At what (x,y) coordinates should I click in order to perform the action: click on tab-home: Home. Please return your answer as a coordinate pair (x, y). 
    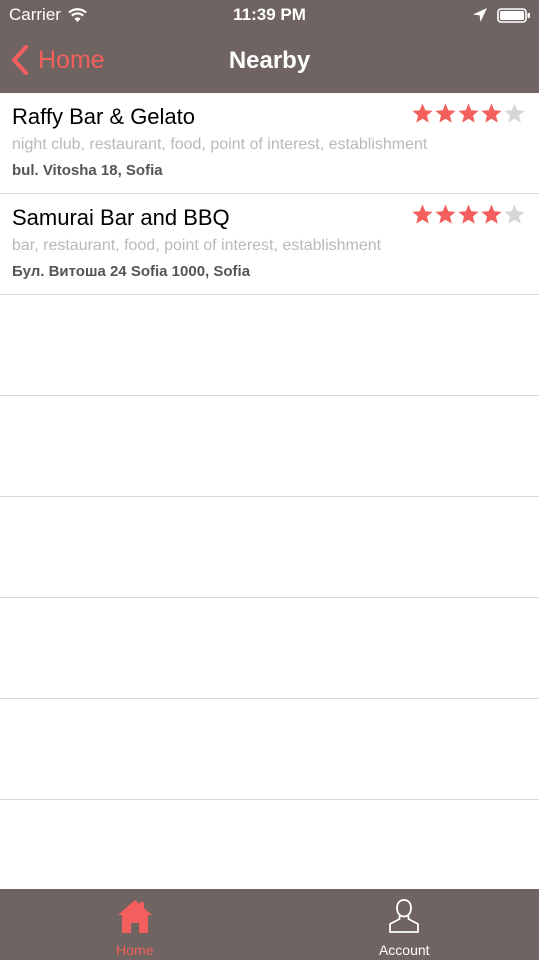
    Looking at the image, I should click on (135, 924).